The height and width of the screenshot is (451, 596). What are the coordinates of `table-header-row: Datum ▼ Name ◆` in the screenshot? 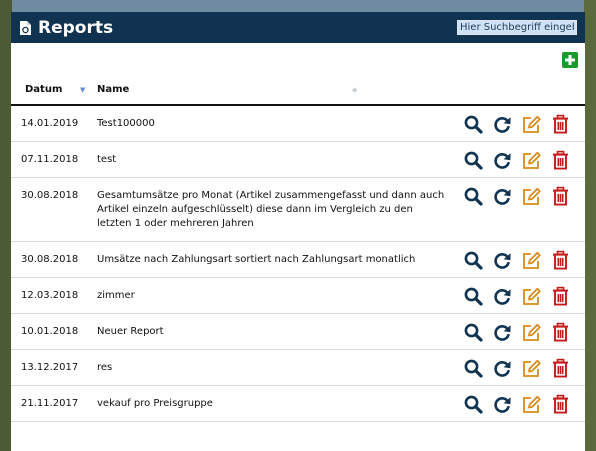 It's located at (298, 90).